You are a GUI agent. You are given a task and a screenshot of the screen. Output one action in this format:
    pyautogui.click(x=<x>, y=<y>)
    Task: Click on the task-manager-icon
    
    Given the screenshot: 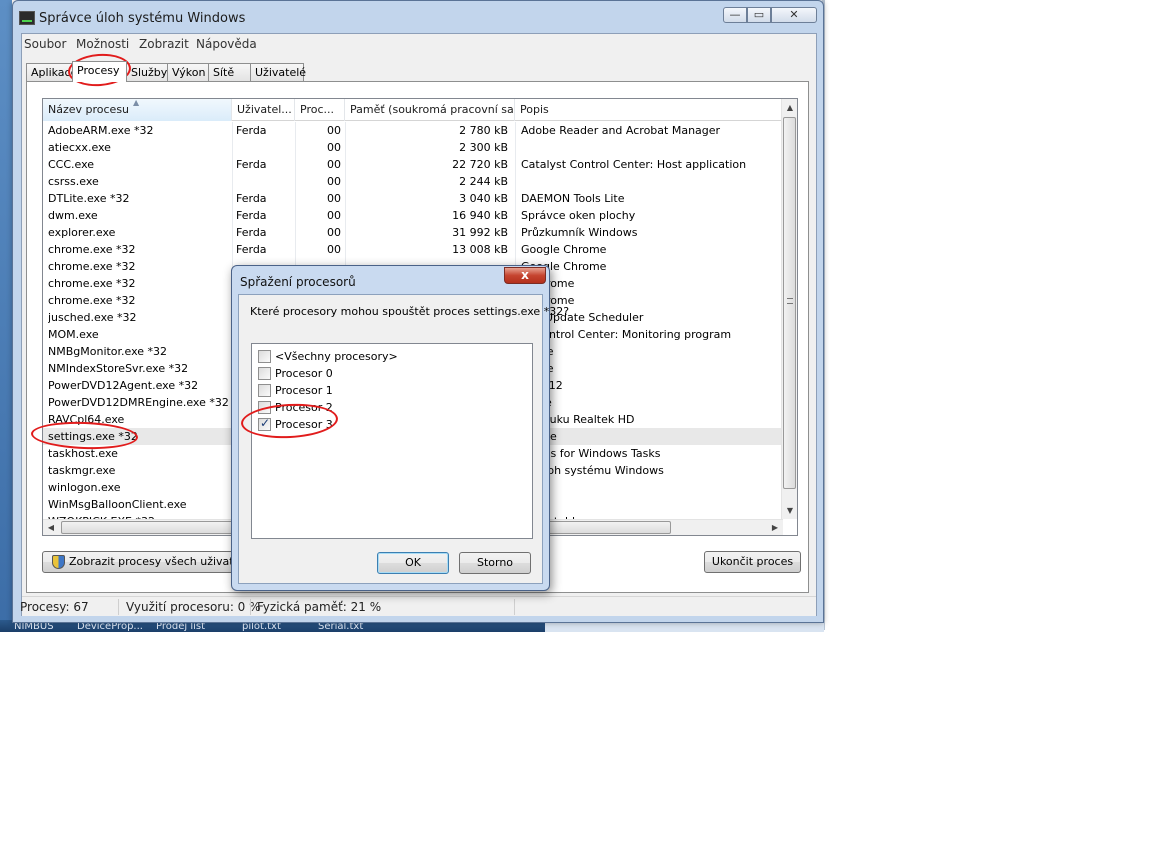 What is the action you would take?
    pyautogui.click(x=27, y=18)
    